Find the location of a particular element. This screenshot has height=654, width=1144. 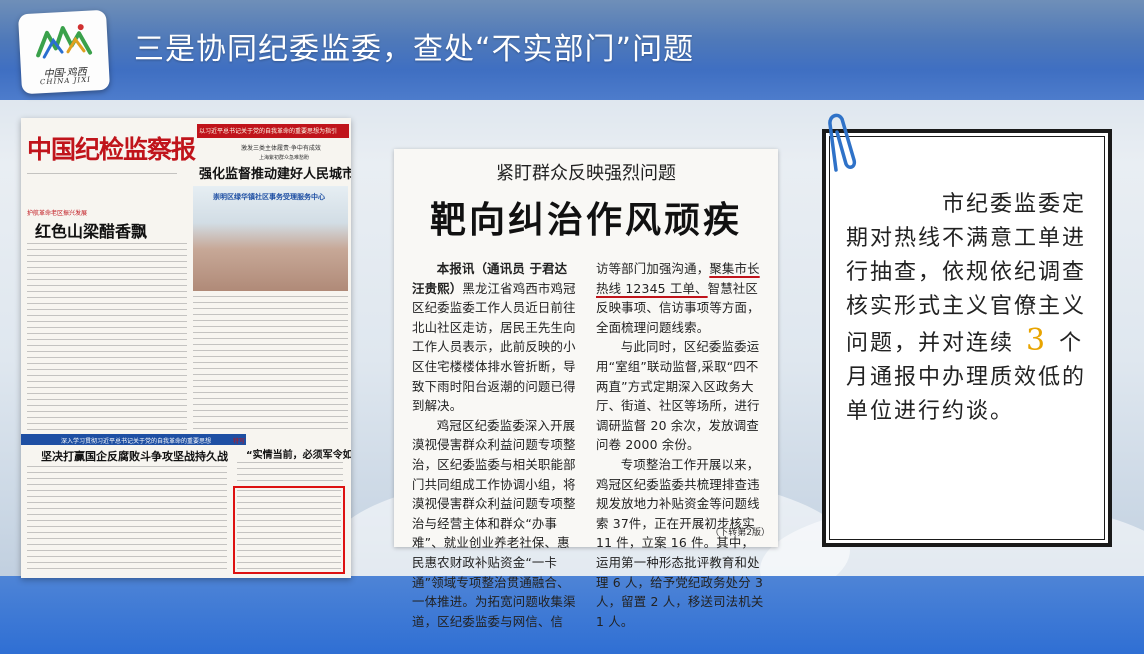

highlight-number: 3 is located at coordinates (1037, 340).